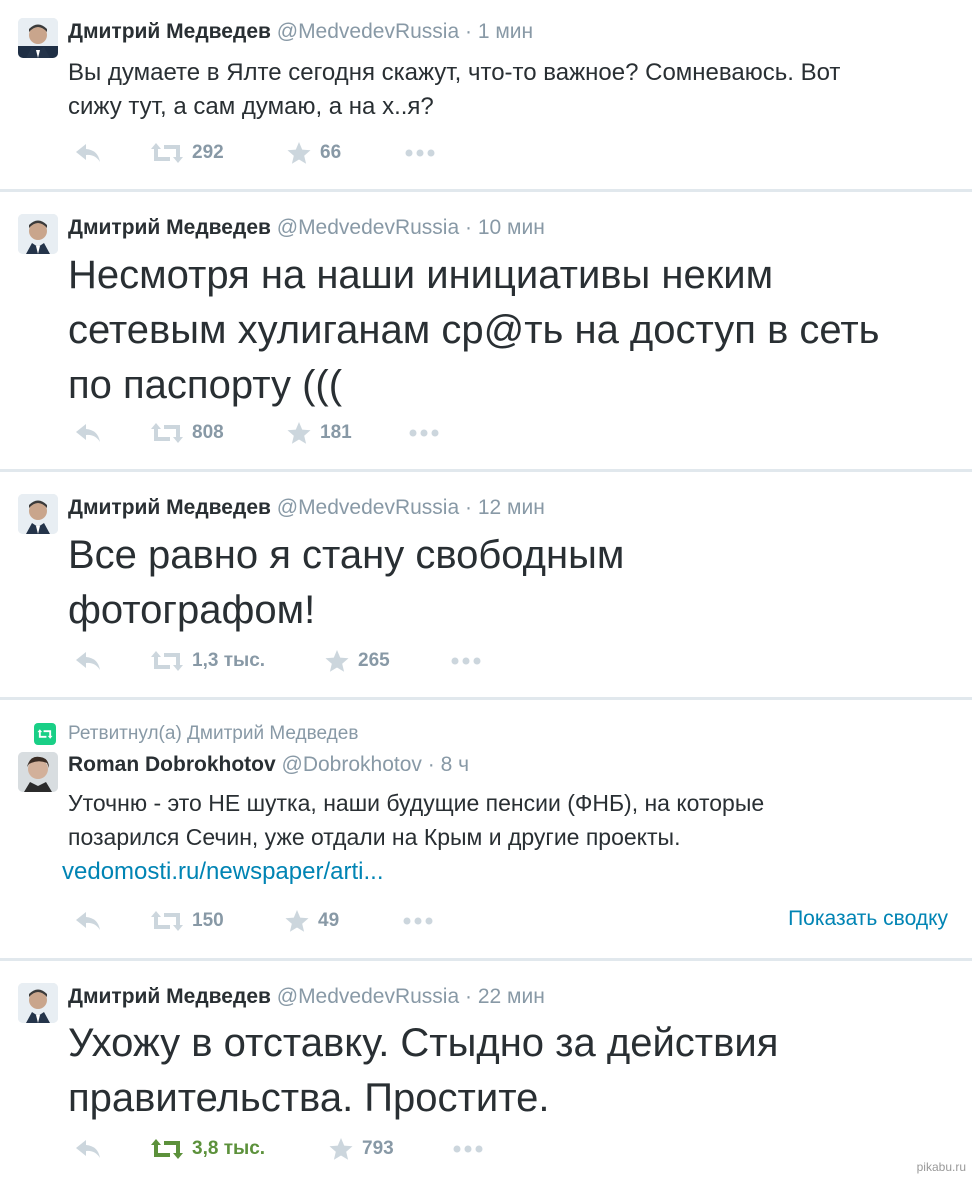 This screenshot has width=972, height=1178. What do you see at coordinates (455, 764) in the screenshot?
I see `tweet-timestamp: 8 ч` at bounding box center [455, 764].